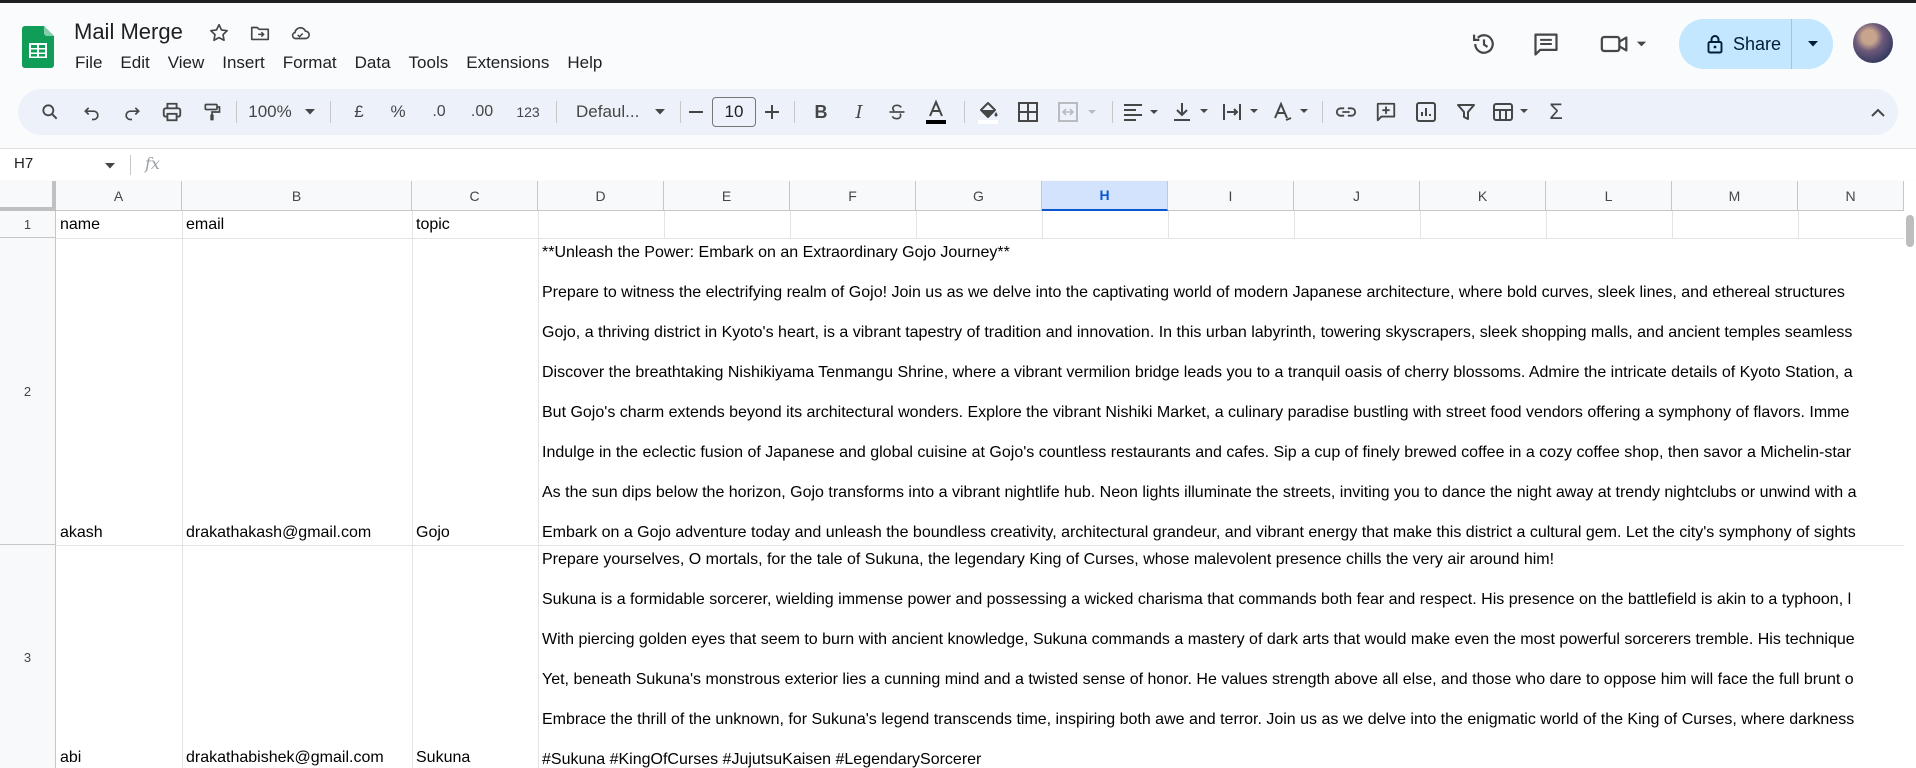 This screenshot has height=768, width=1916. I want to click on format-percent-button: %, so click(398, 112).